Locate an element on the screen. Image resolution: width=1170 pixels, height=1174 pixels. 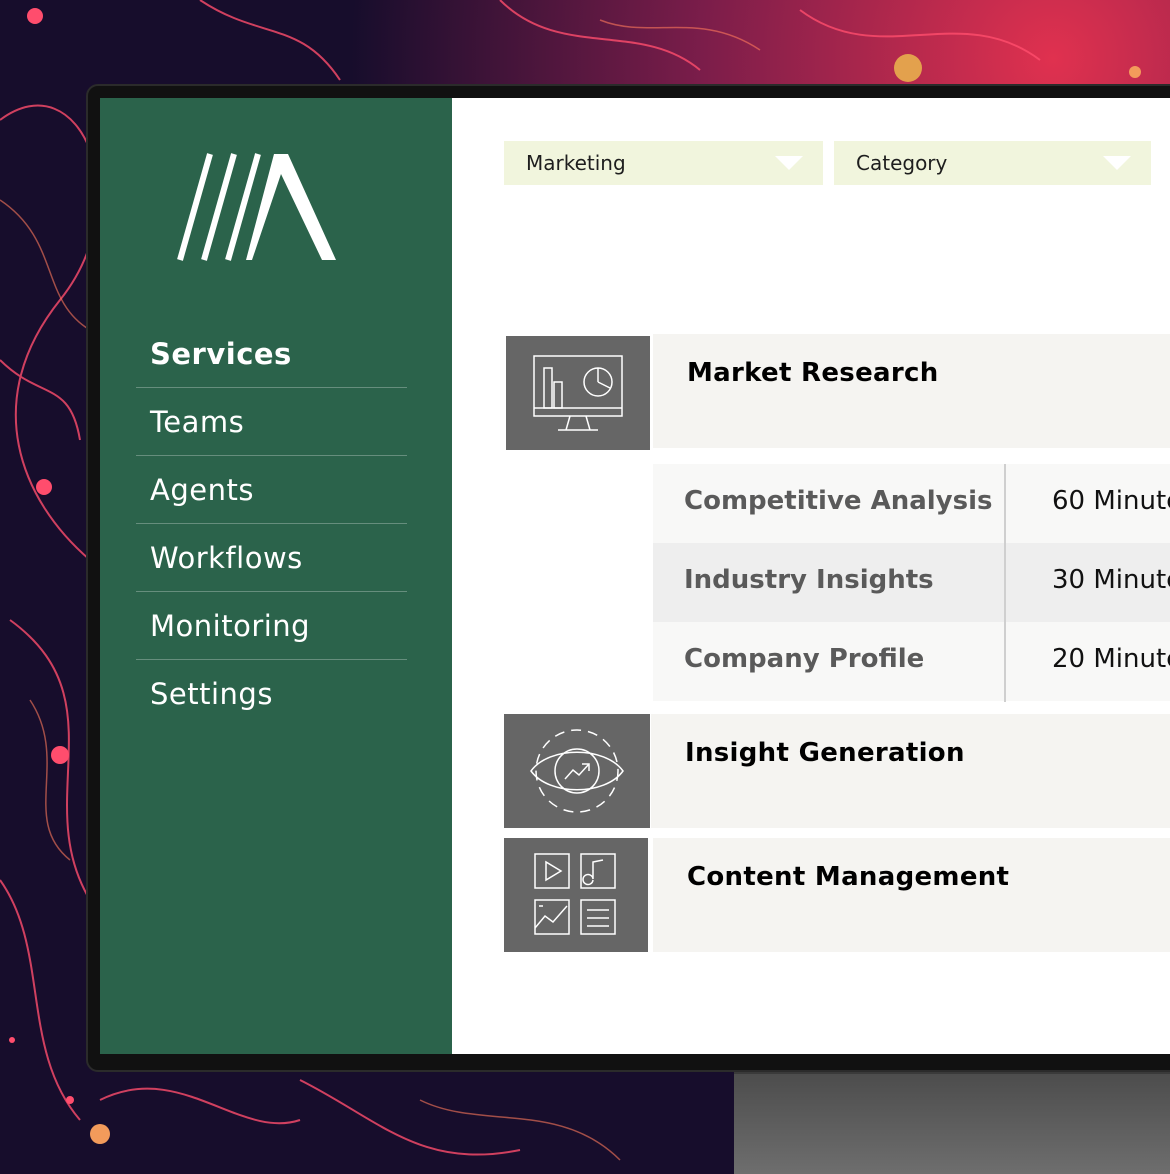
table-row: Industry Insights 30 Minutes is located at coordinates (911, 582).